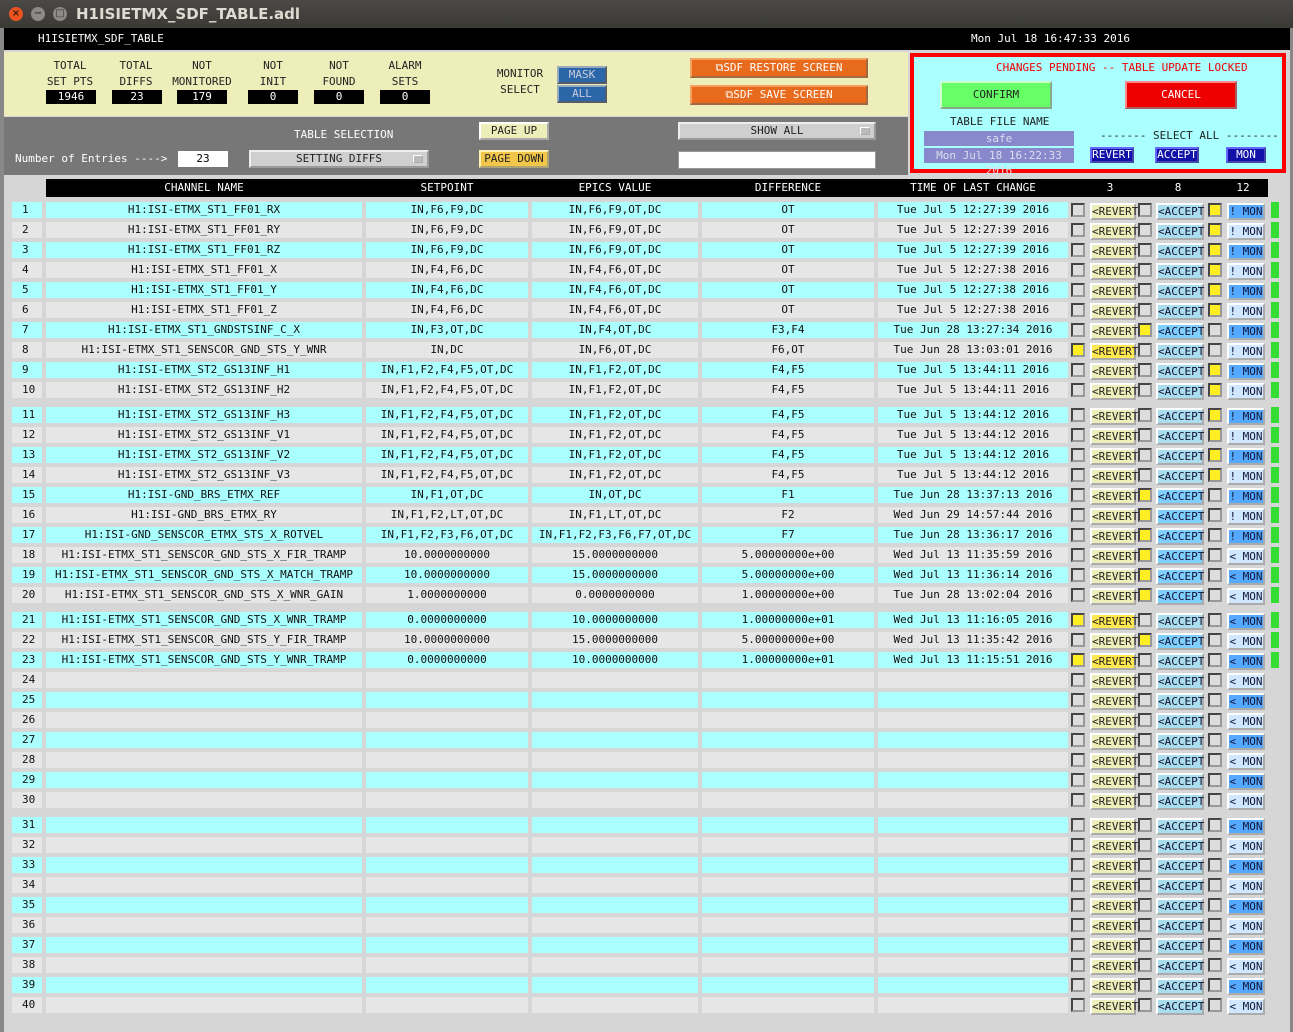  Describe the element at coordinates (1177, 155) in the screenshot. I see `select-all-accept-button: ACCEPT` at that location.